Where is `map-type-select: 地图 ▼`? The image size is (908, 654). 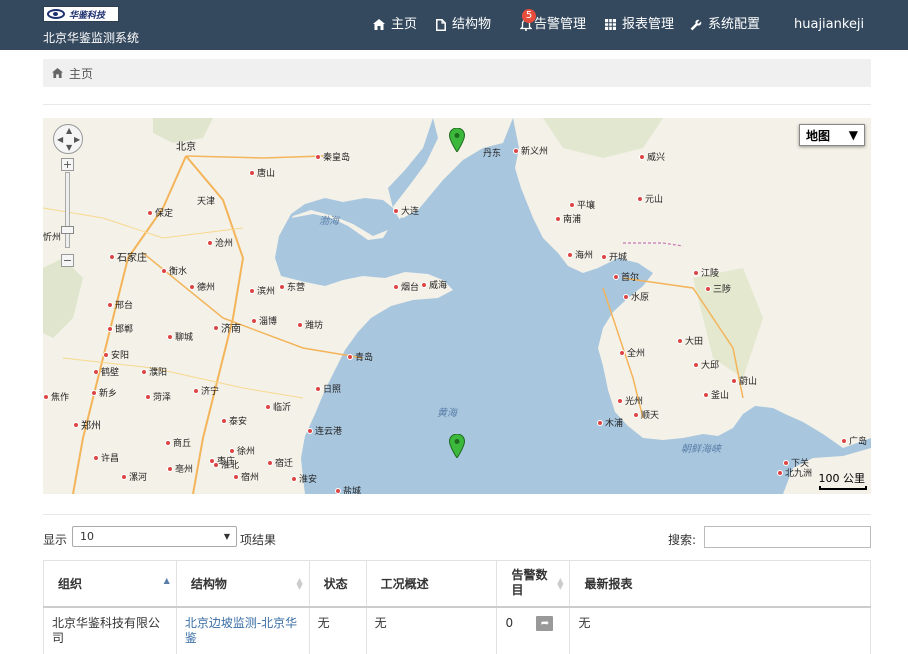 map-type-select: 地图 ▼ is located at coordinates (832, 135).